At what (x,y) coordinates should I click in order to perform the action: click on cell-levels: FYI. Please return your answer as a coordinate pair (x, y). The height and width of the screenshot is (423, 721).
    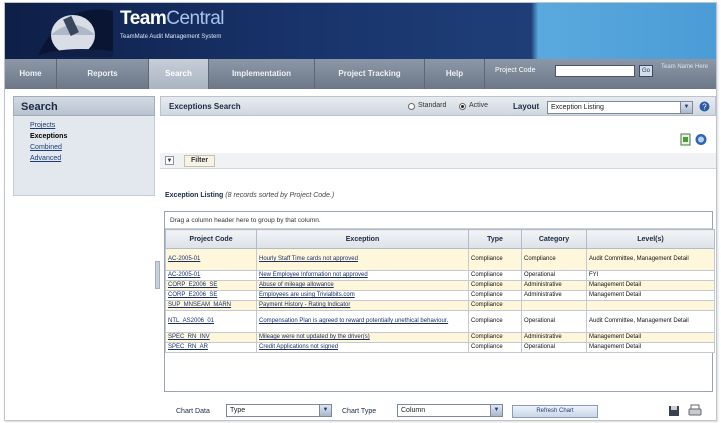
    Looking at the image, I should click on (650, 275).